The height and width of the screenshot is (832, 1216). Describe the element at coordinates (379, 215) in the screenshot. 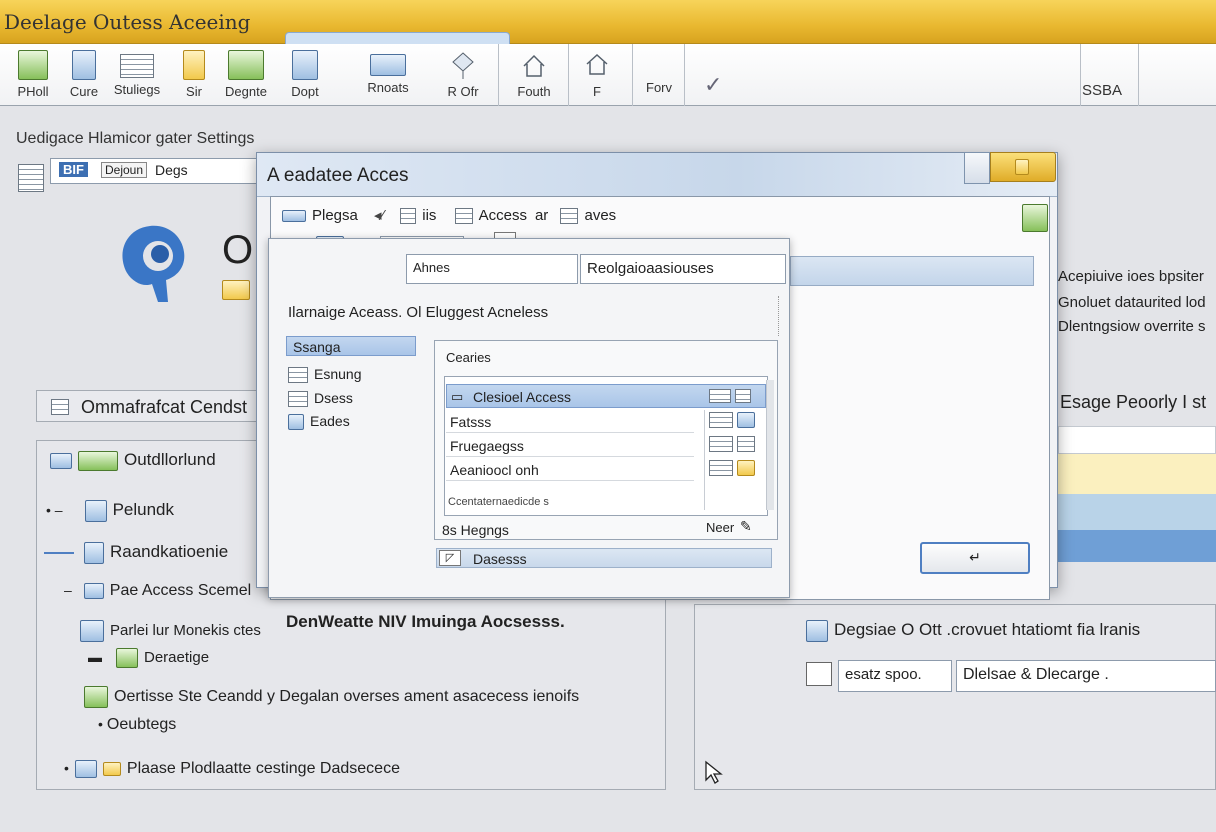

I see `arrow-icon: ◂⁄` at that location.